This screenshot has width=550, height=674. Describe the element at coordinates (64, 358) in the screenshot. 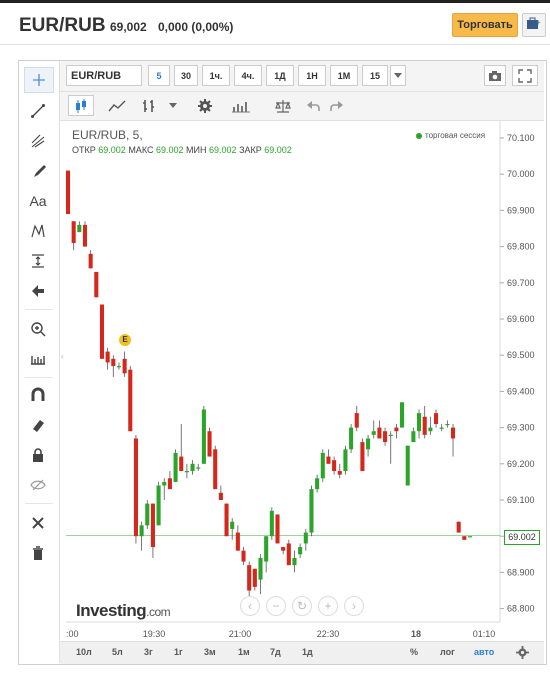

I see `panel-collapse-handle: ‹` at that location.